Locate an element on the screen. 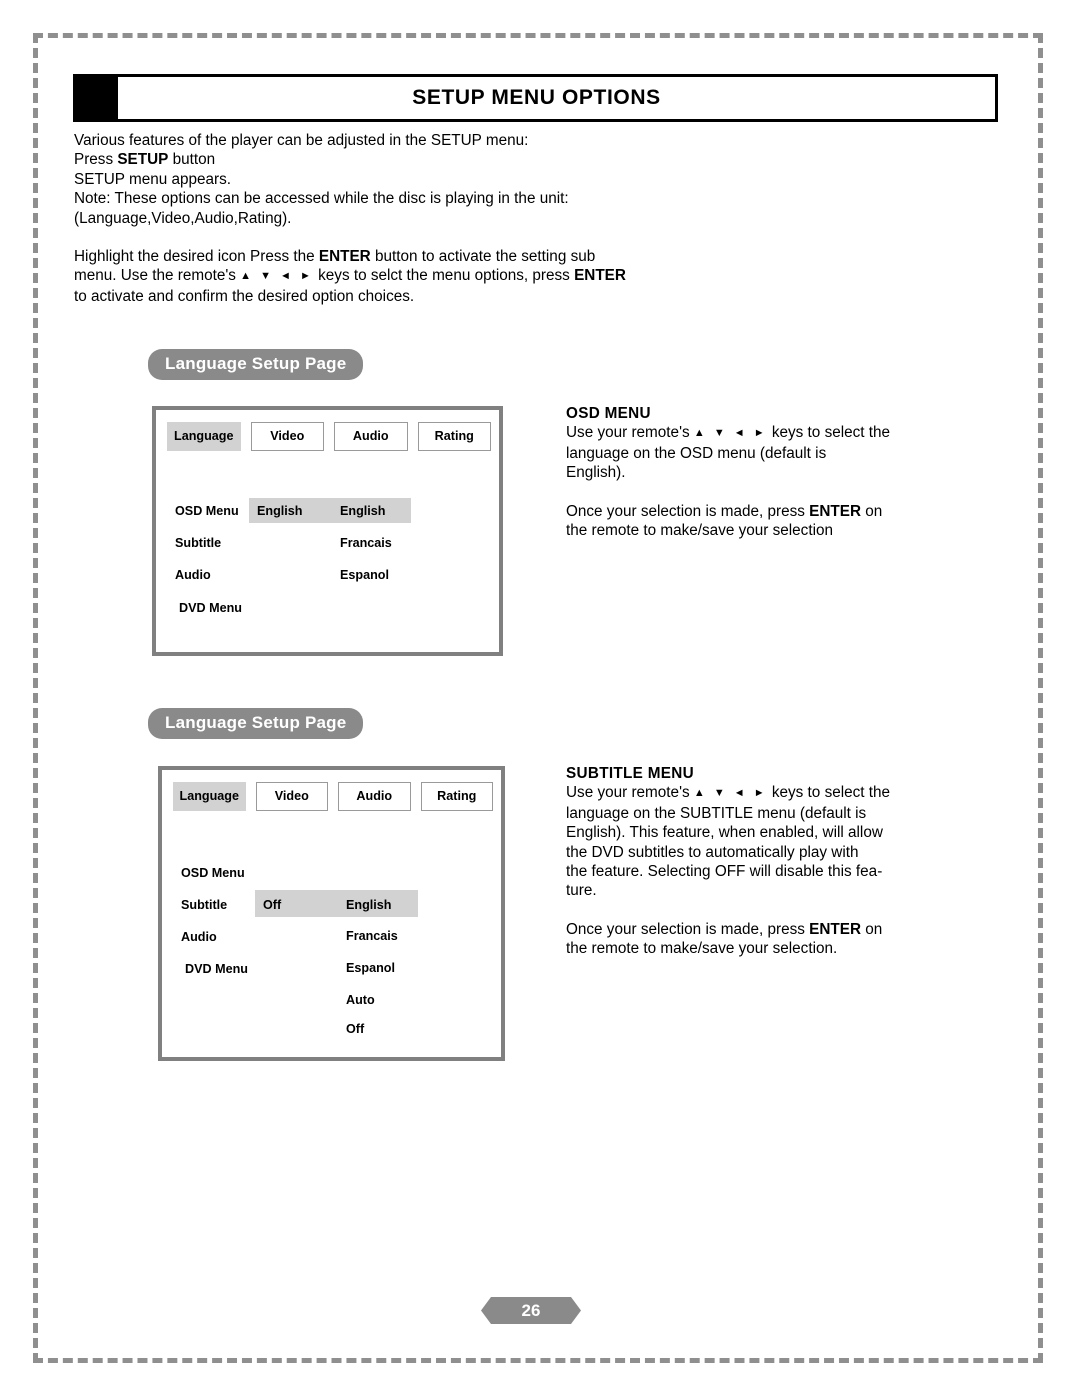 This screenshot has height=1397, width=1080. osd-tab-audio-2: Audio is located at coordinates (374, 796).